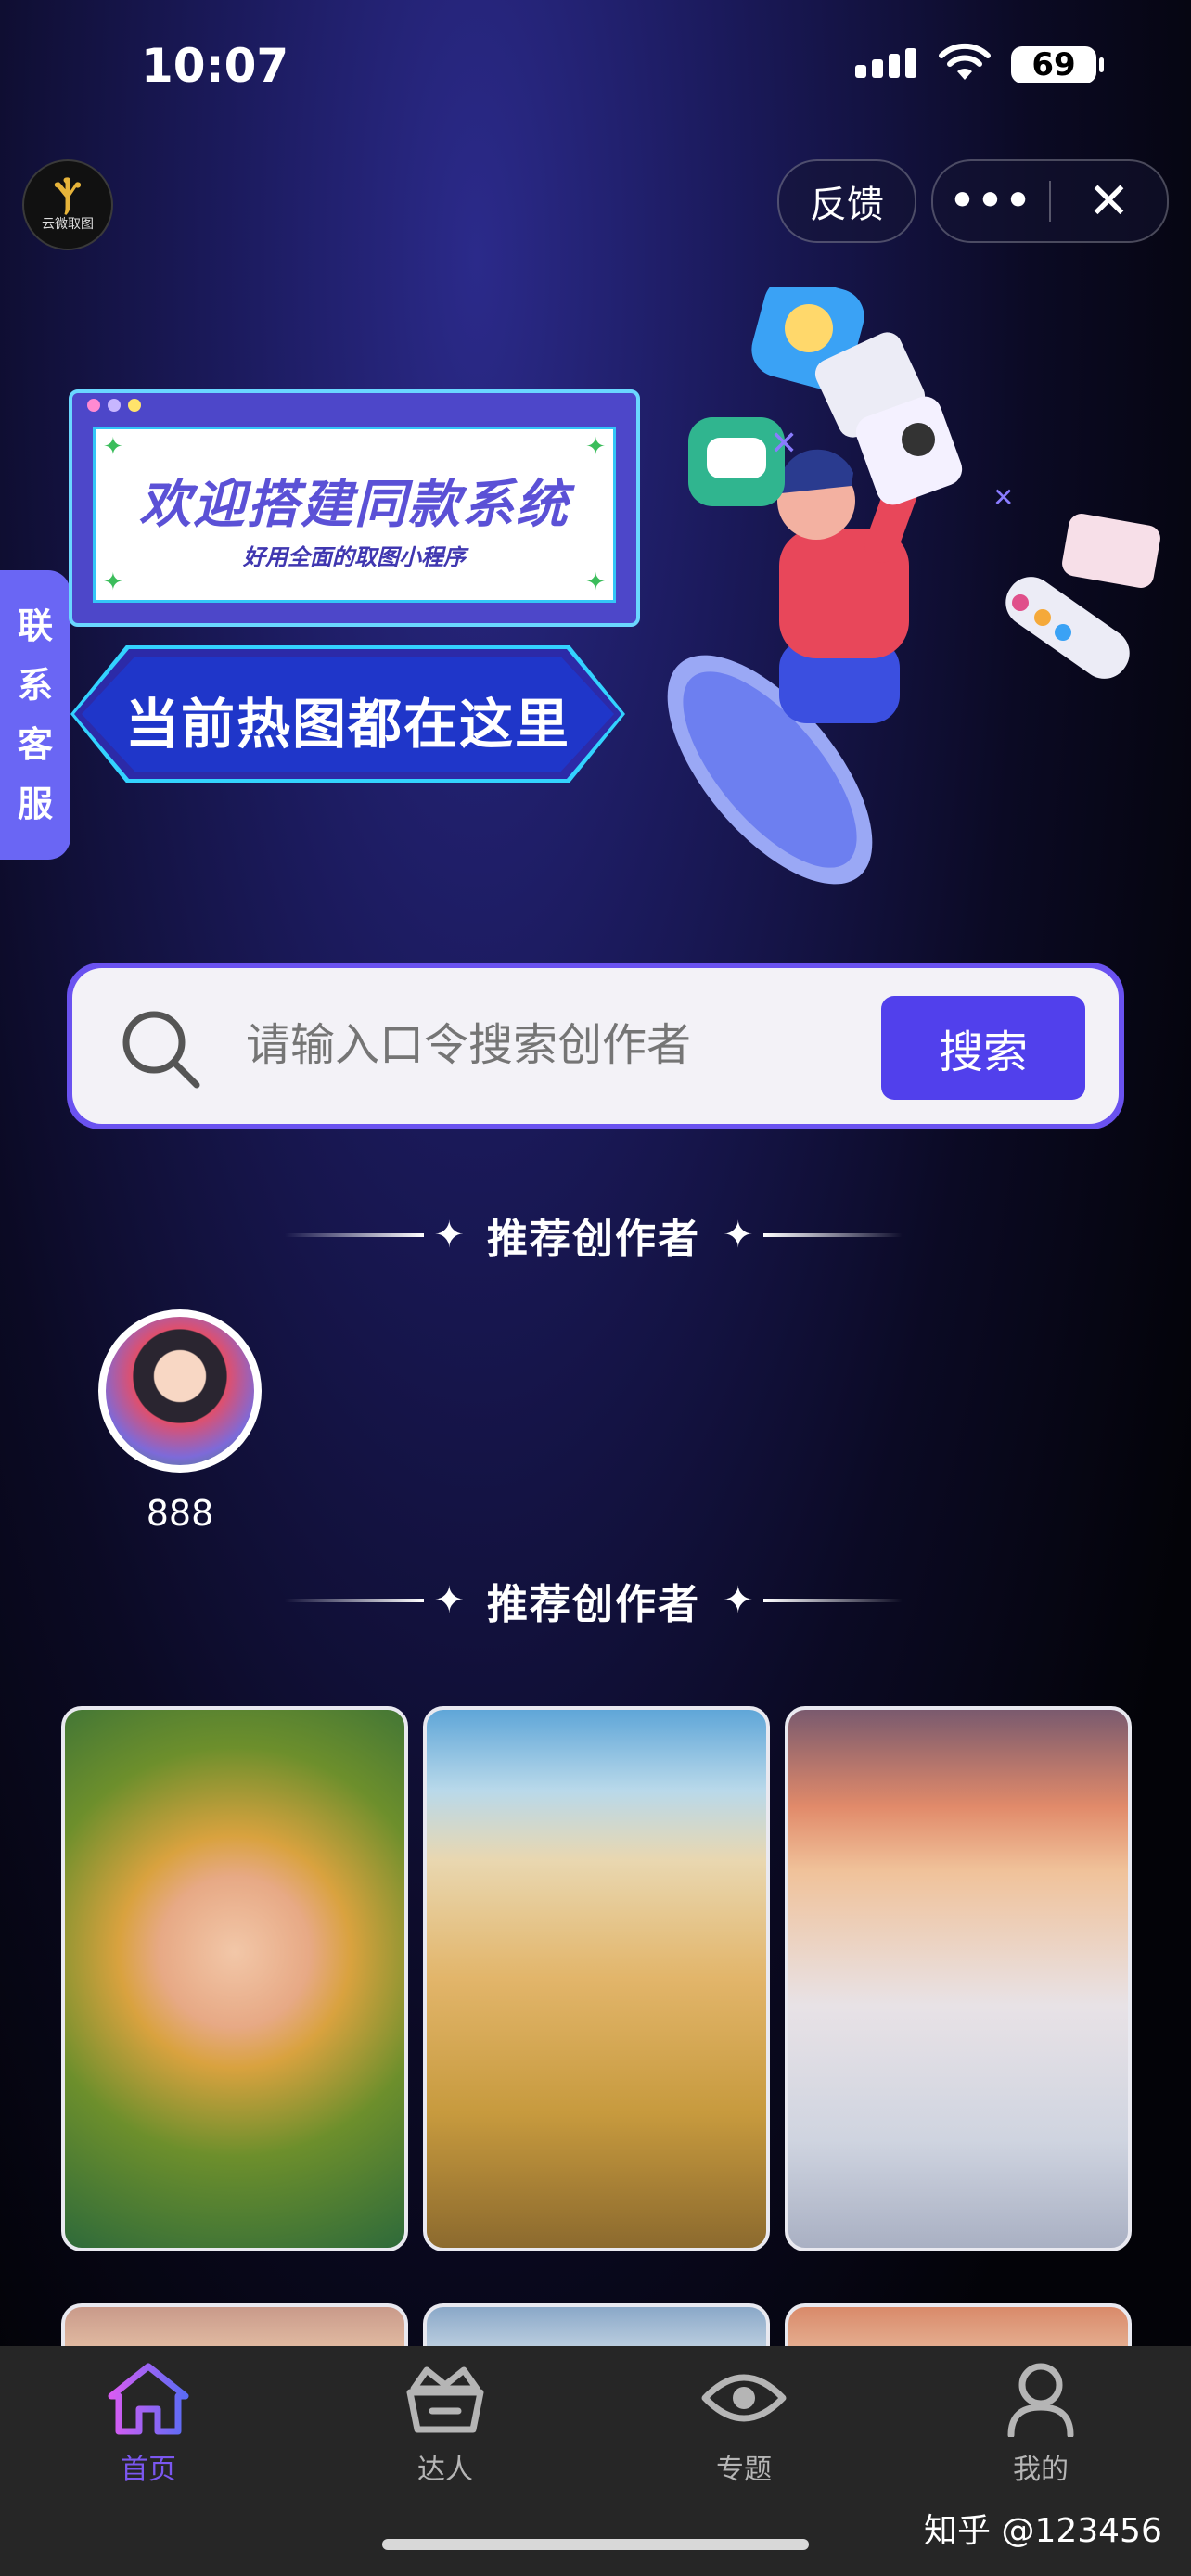  I want to click on tab-label: 达人, so click(445, 2470).